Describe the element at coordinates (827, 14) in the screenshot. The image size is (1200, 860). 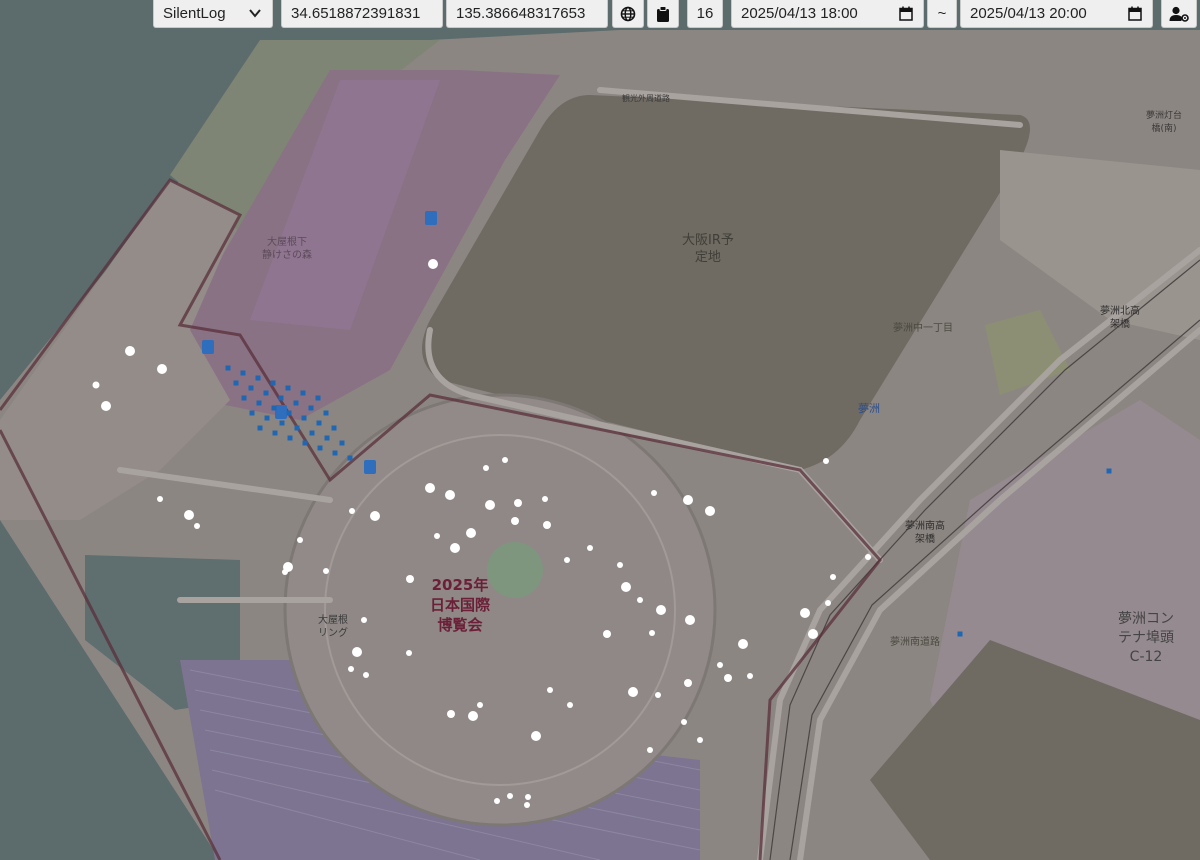
I see `start-datetime-input: 2025/04/13 18:00` at that location.